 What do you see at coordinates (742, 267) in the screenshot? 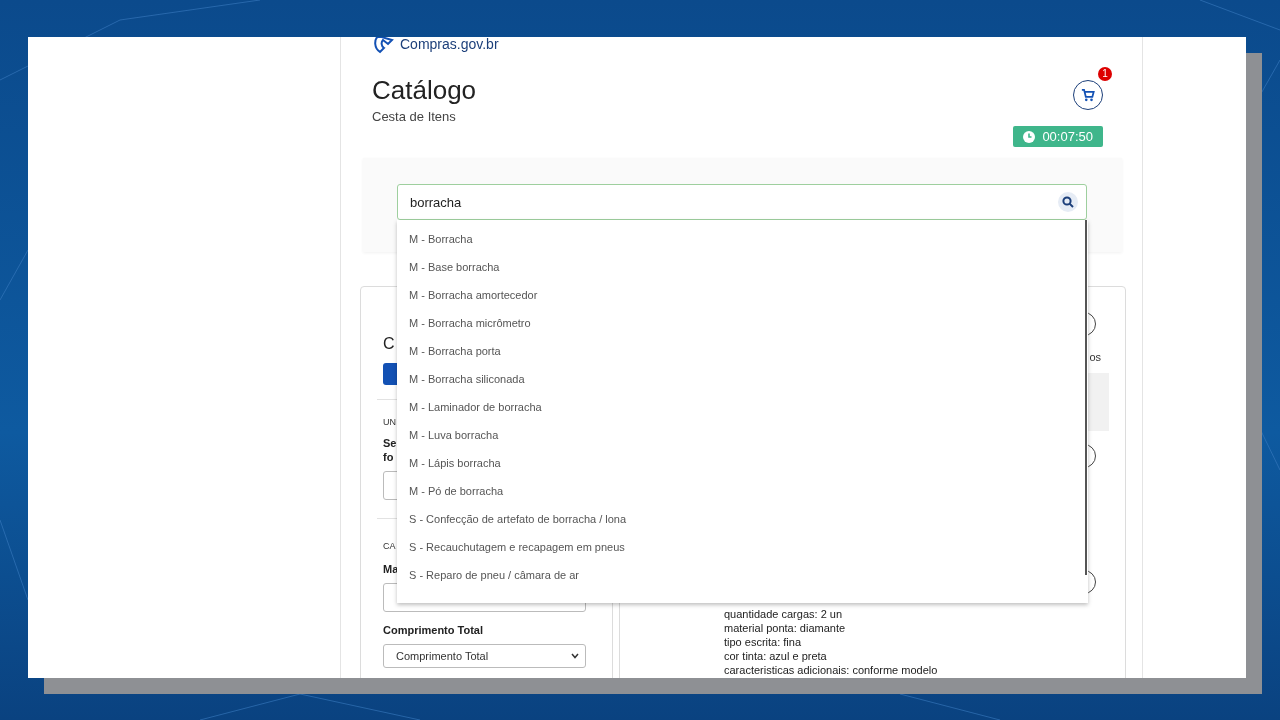
I see `suggestion-item: M - Base borracha` at bounding box center [742, 267].